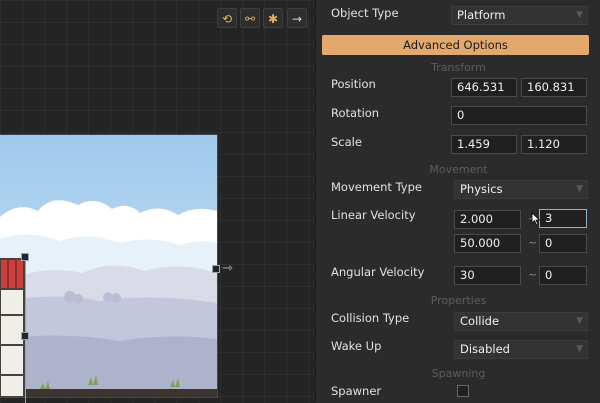 The width and height of the screenshot is (600, 403). Describe the element at coordinates (563, 243) in the screenshot. I see `linear-velocity-y-range-field: 0` at that location.